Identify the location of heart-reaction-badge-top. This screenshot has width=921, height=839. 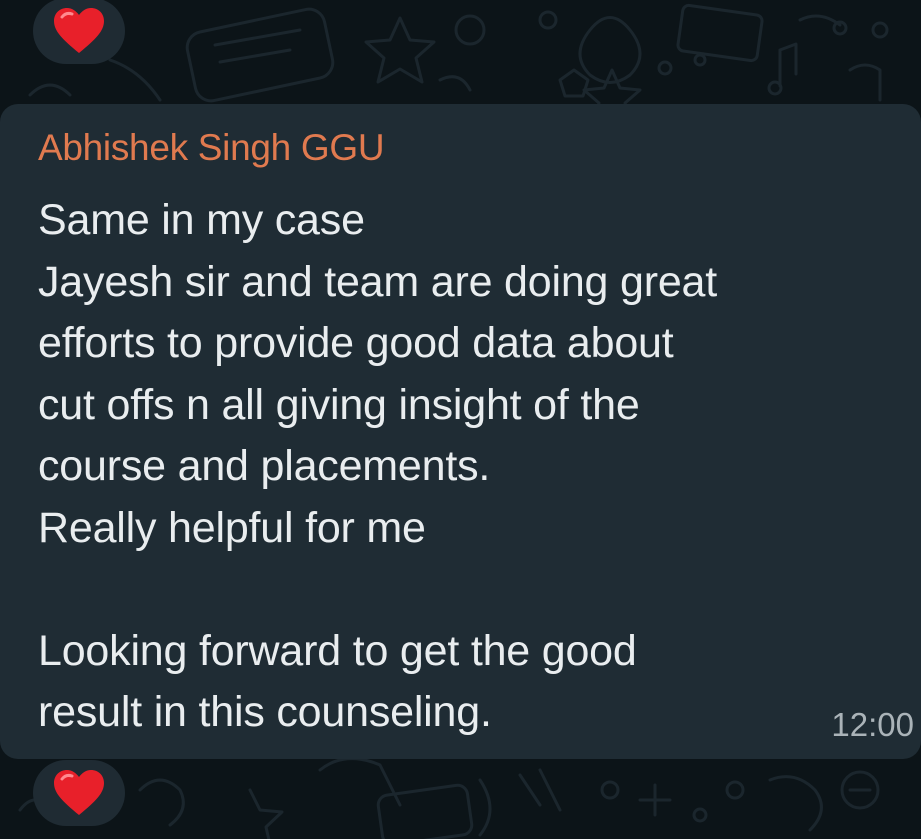
(79, 32).